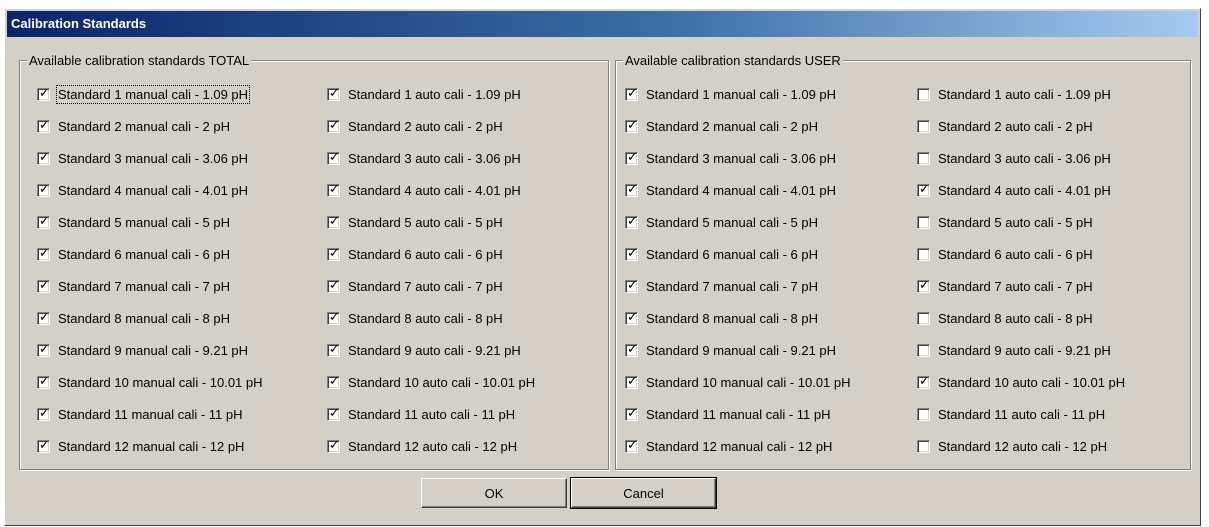  Describe the element at coordinates (415, 286) in the screenshot. I see `total-auto-checkbox-7: ✓ Standard 7 auto cali - 7 pH` at that location.